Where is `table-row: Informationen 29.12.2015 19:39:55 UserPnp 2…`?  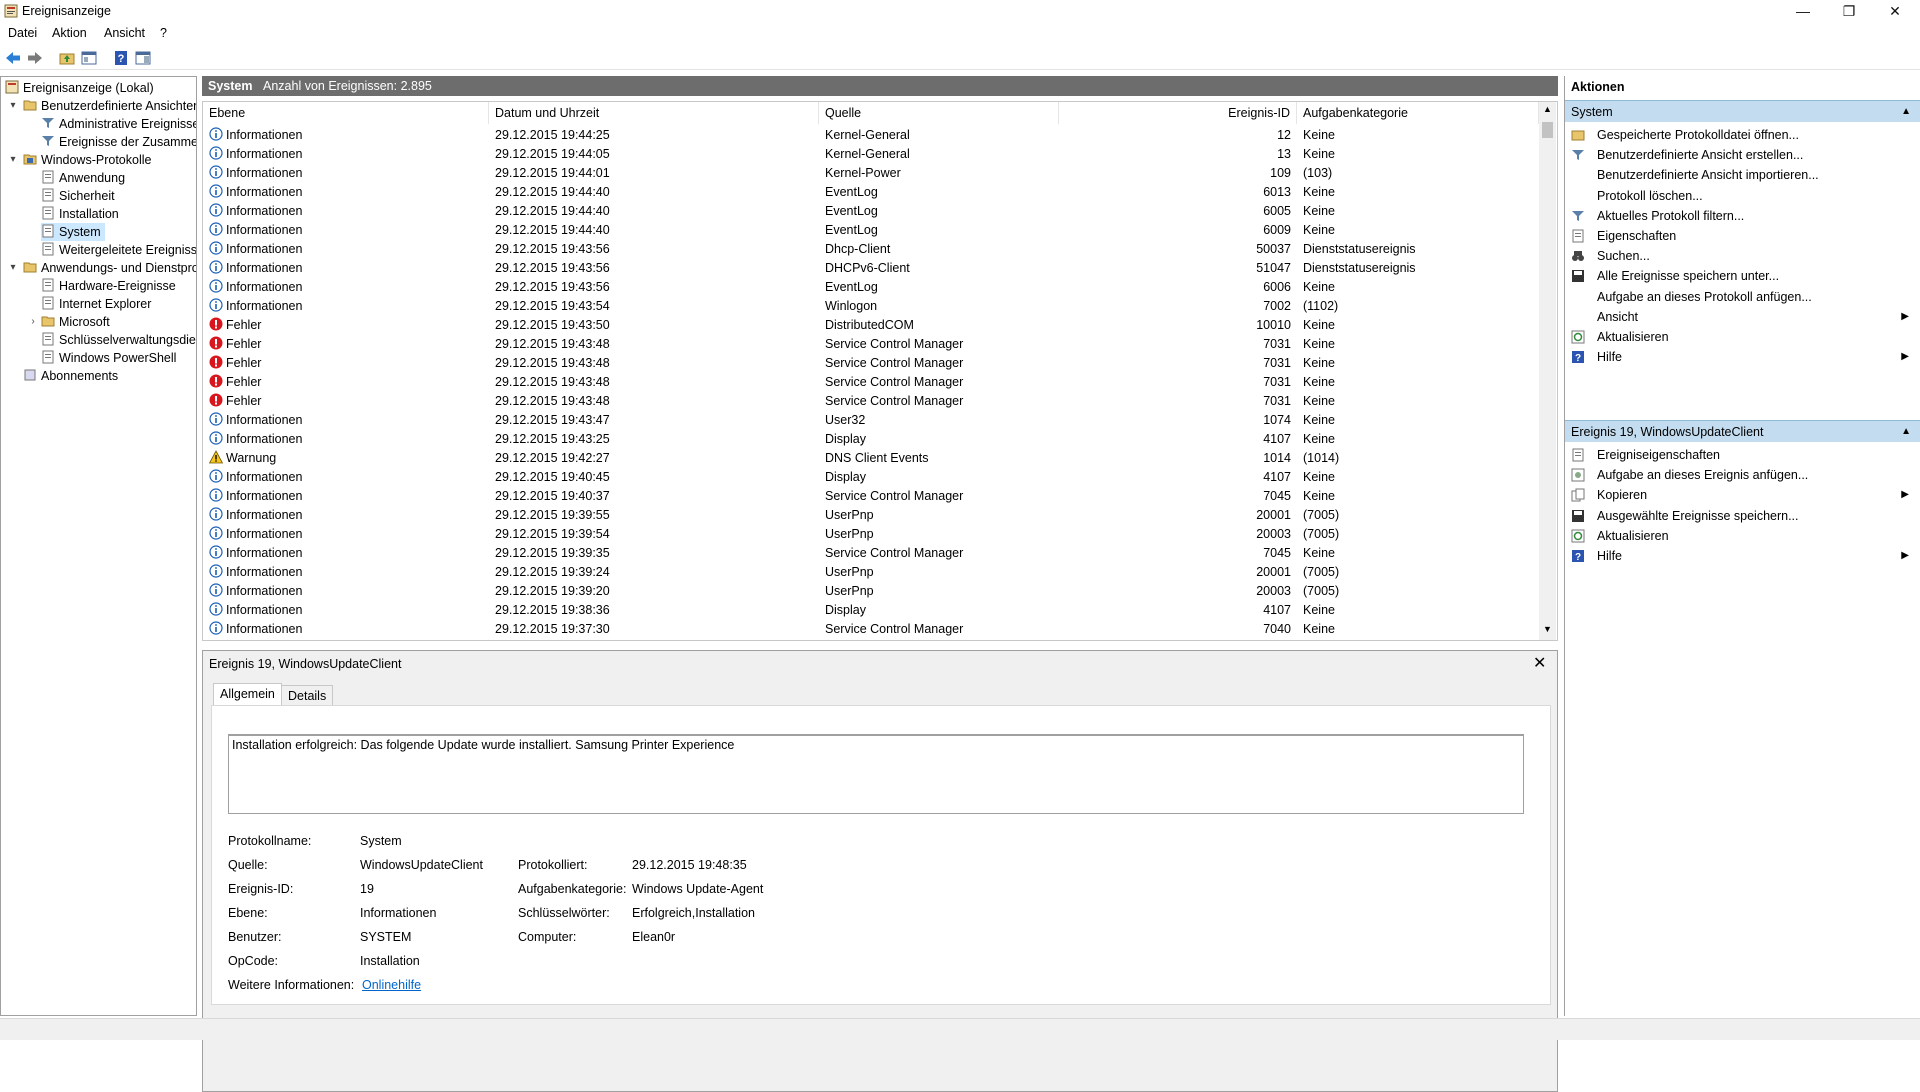 table-row: Informationen 29.12.2015 19:39:55 UserPnp 2… is located at coordinates (871, 515).